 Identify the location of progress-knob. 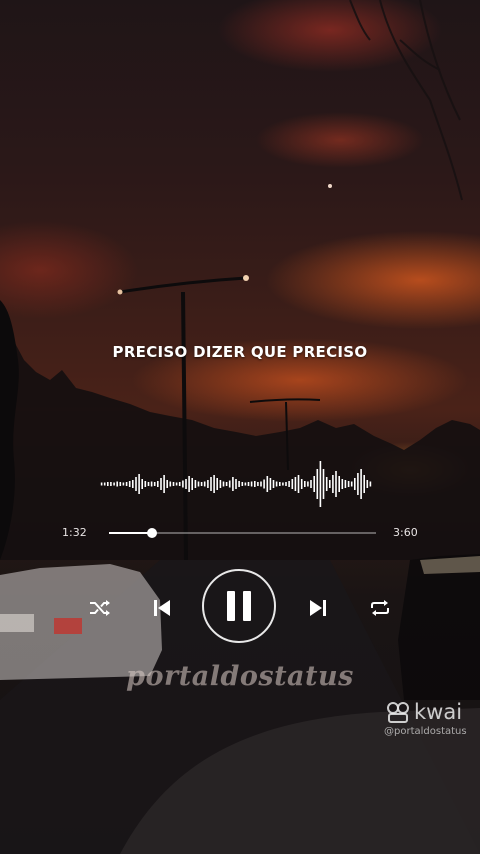
(151, 533).